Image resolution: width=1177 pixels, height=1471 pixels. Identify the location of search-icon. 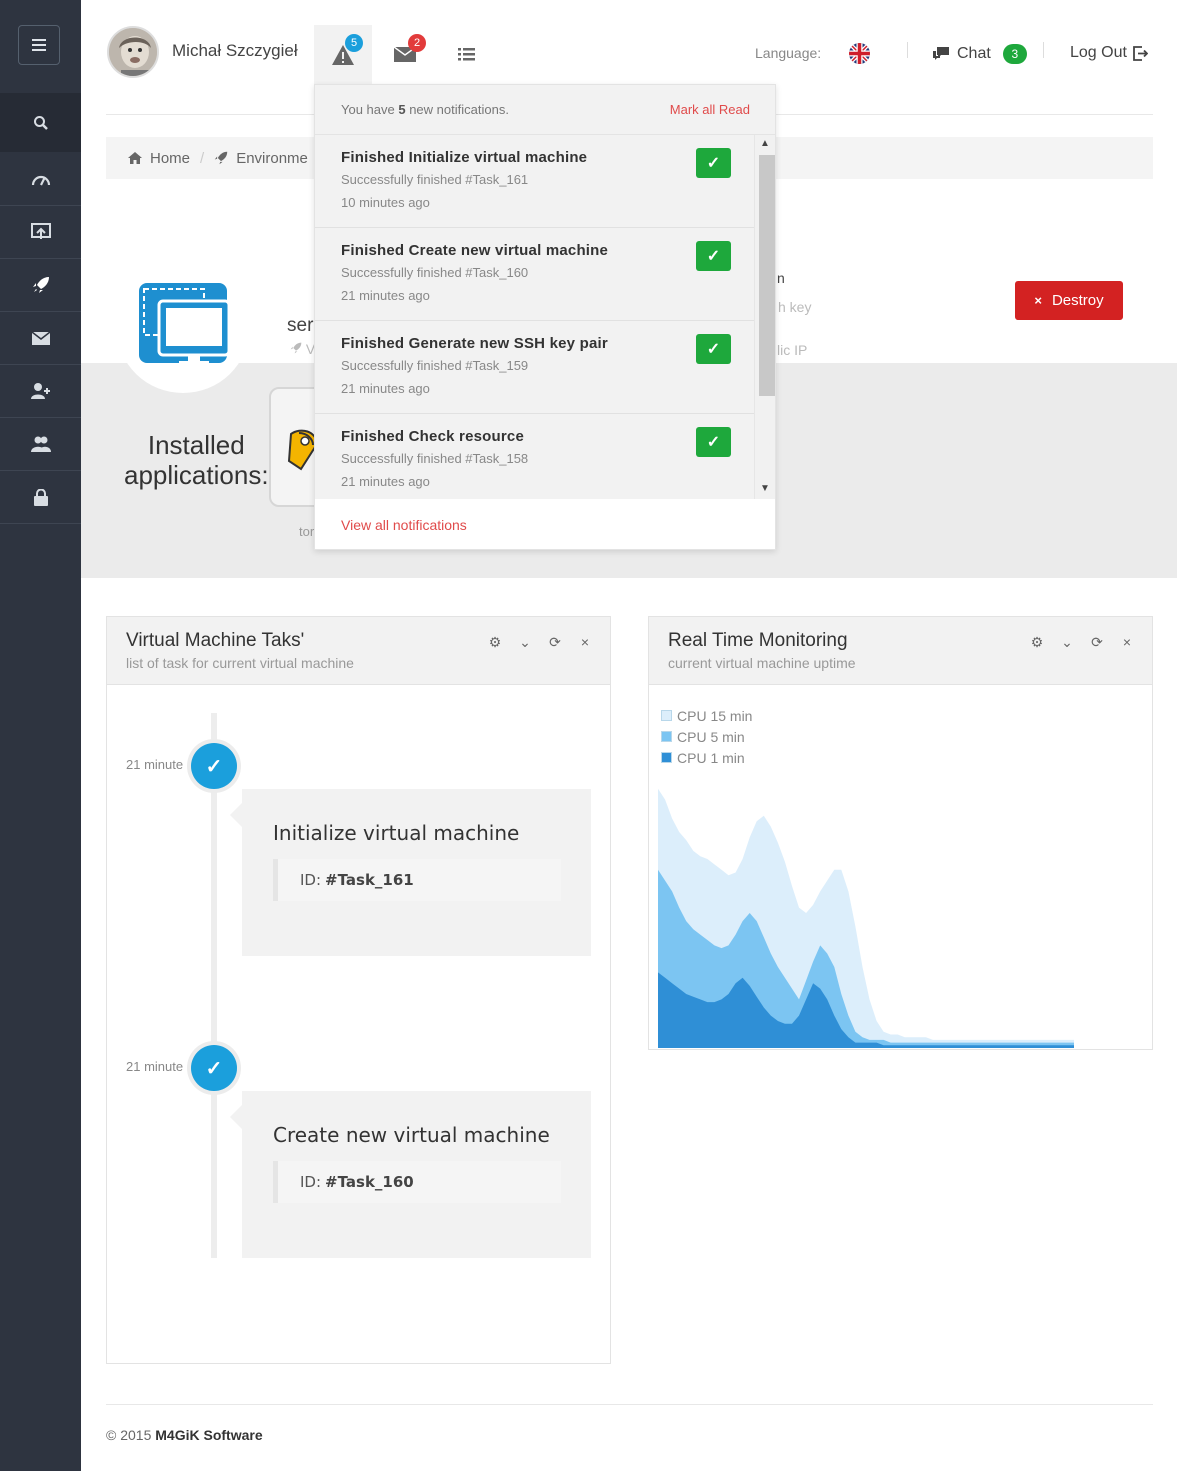
(40, 122).